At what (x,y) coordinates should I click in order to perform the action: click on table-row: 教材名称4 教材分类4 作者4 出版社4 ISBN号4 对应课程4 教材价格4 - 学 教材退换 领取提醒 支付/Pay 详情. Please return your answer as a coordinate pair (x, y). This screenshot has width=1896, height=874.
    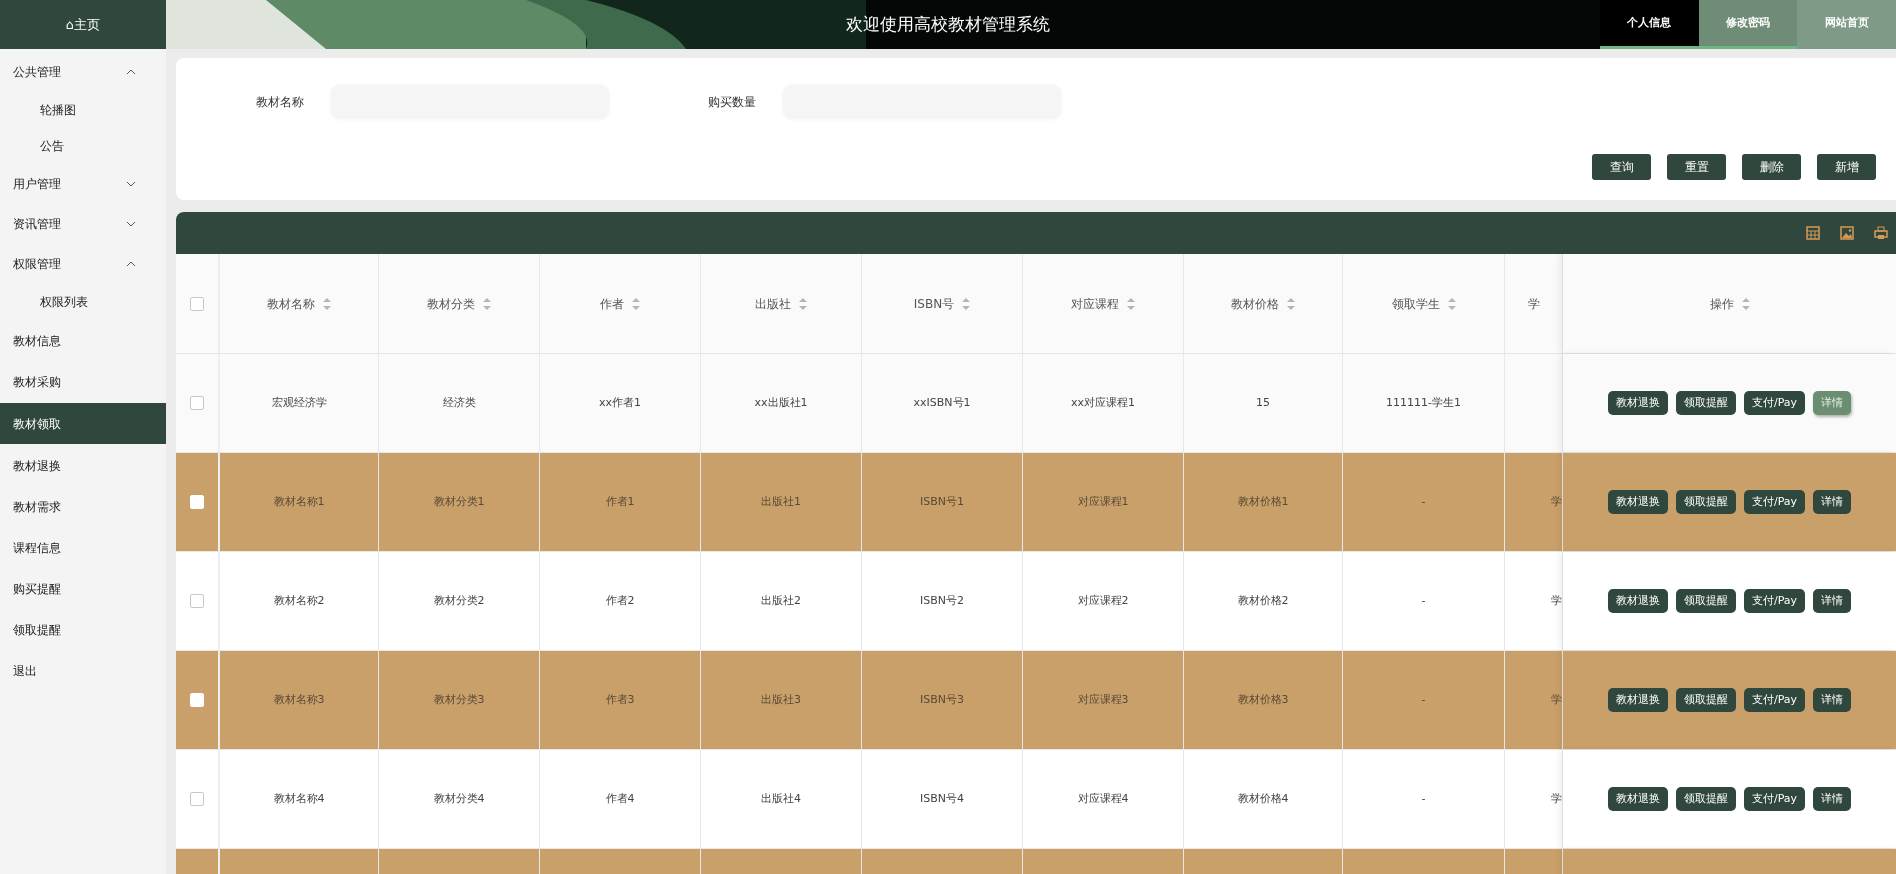
    Looking at the image, I should click on (1036, 799).